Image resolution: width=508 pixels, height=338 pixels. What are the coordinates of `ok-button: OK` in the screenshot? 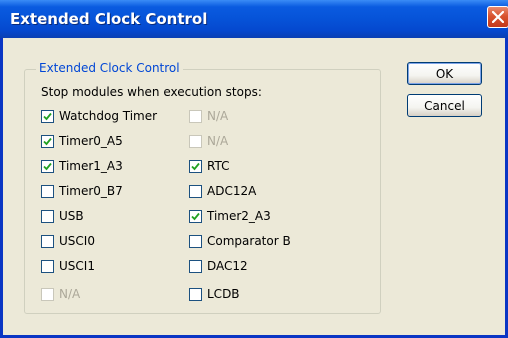 It's located at (444, 73).